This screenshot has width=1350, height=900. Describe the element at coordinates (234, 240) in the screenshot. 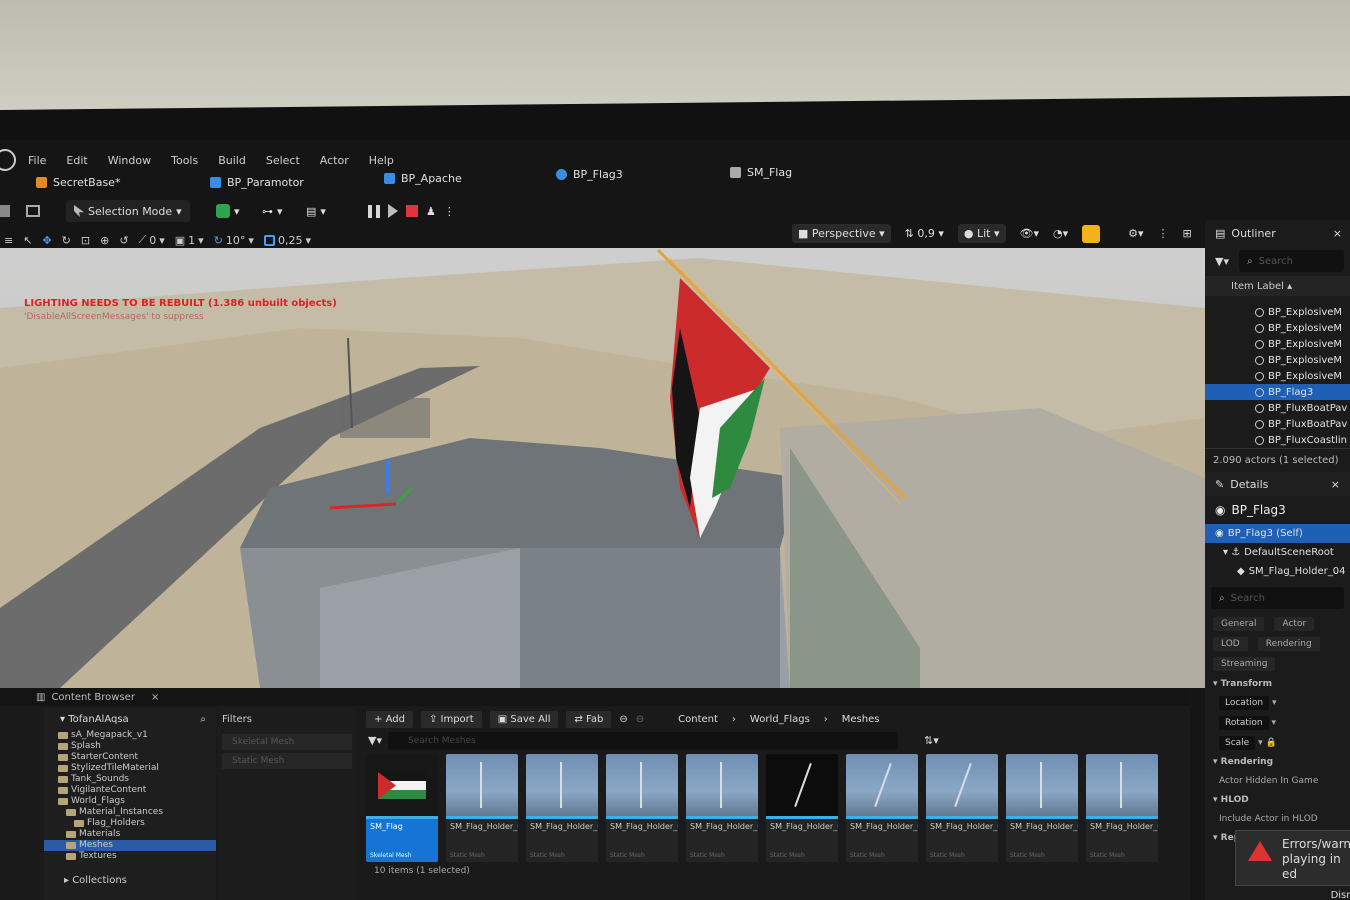

I see `rotation-snap: ↻ 10° ▾` at that location.